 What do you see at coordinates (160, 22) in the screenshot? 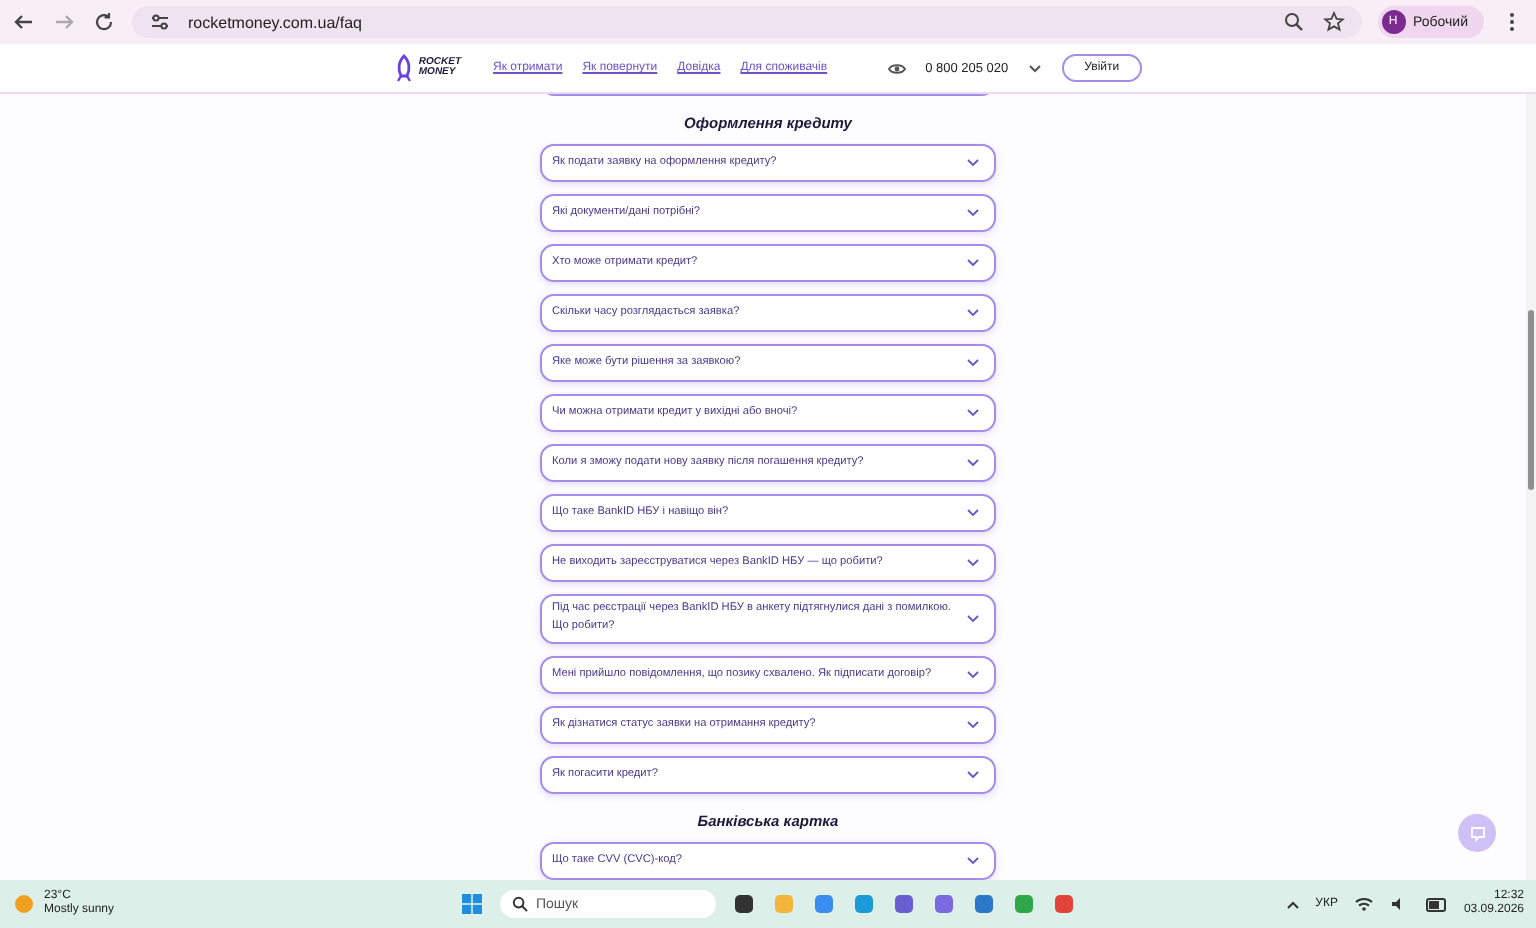
I see `site-settings-icon` at bounding box center [160, 22].